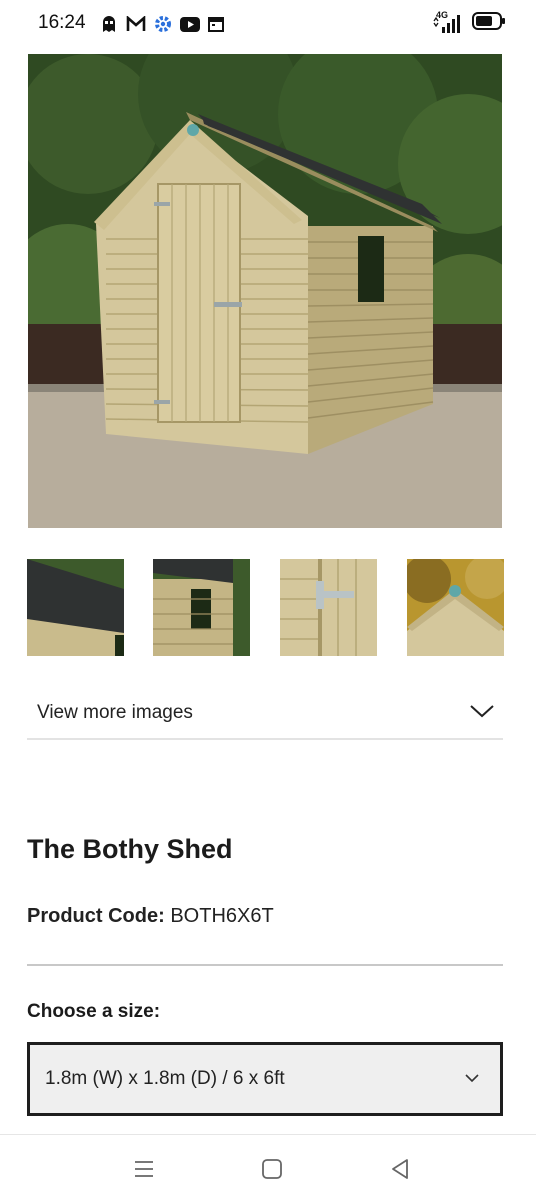 This screenshot has width=536, height=1200. What do you see at coordinates (136, 26) in the screenshot?
I see `gmail-icon` at bounding box center [136, 26].